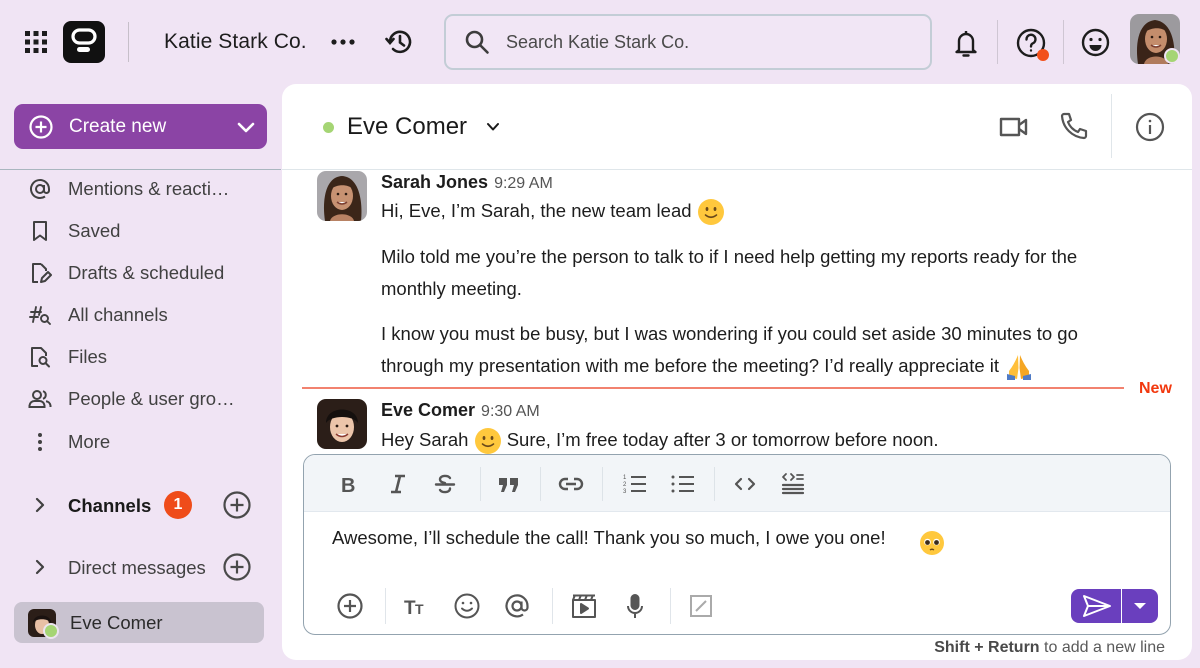 Image resolution: width=1200 pixels, height=668 pixels. Describe the element at coordinates (40, 315) in the screenshot. I see `channel-search-icon` at that location.